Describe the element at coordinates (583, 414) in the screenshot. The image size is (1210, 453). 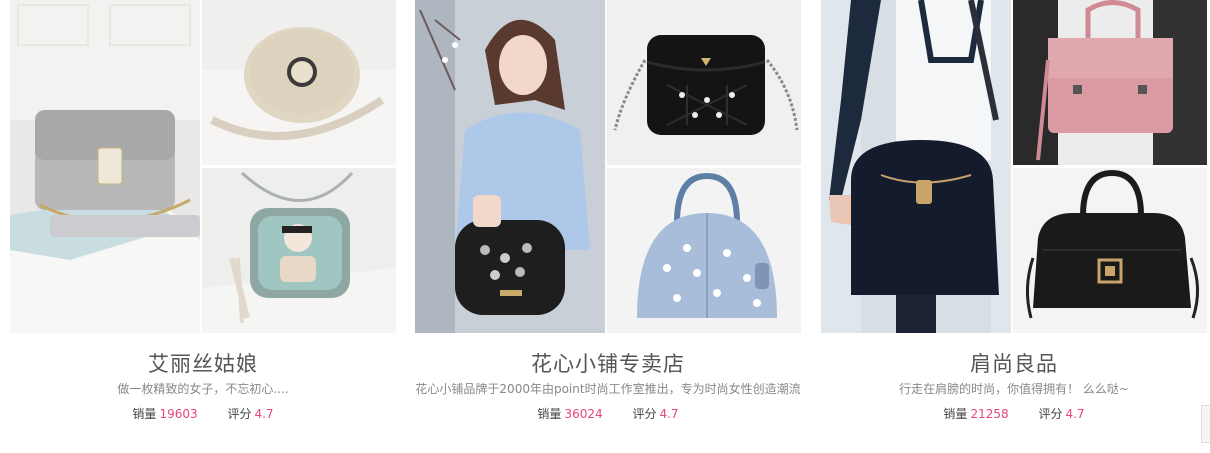
I see `sales-value: 36024` at that location.